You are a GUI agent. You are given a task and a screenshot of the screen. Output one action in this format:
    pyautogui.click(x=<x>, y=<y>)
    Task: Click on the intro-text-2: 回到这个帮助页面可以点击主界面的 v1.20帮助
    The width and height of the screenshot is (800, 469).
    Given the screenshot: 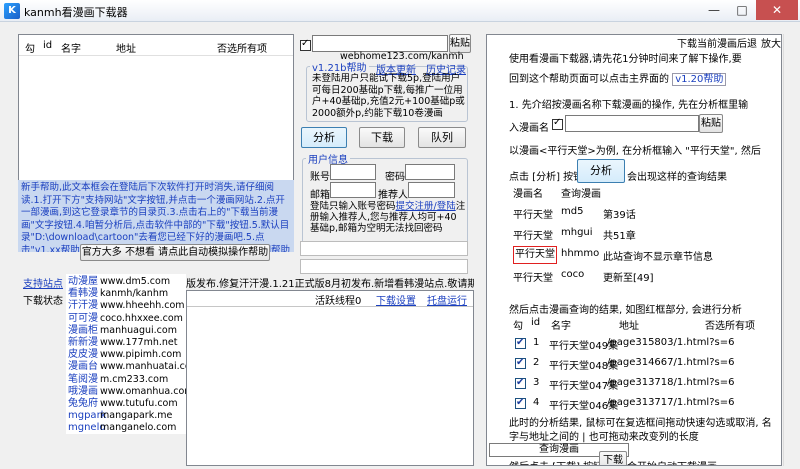 What is the action you would take?
    pyautogui.click(x=644, y=78)
    